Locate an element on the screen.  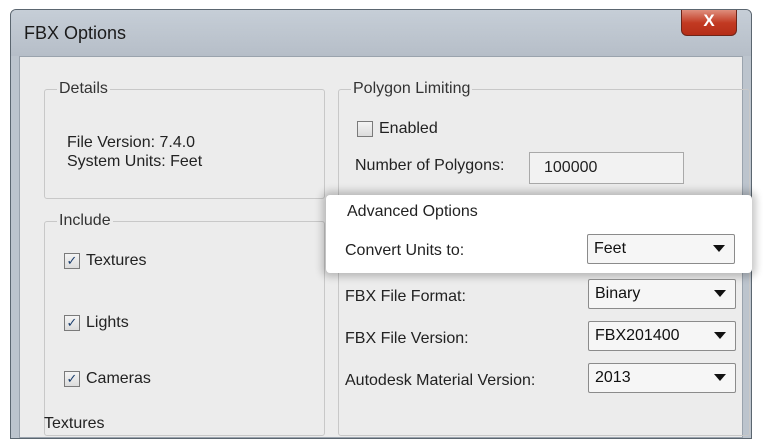
fbx-file-format-label: FBX File Format: is located at coordinates (405, 296).